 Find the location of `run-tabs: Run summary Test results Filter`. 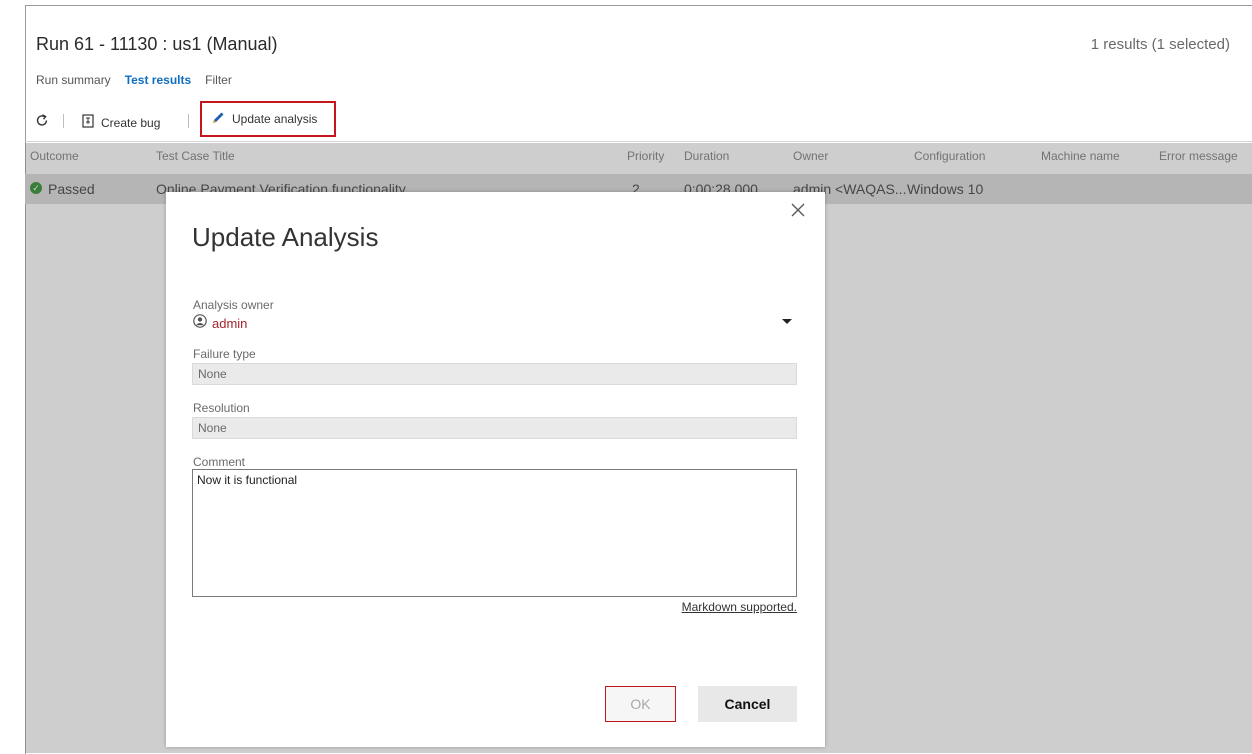

run-tabs: Run summary Test results Filter is located at coordinates (134, 80).